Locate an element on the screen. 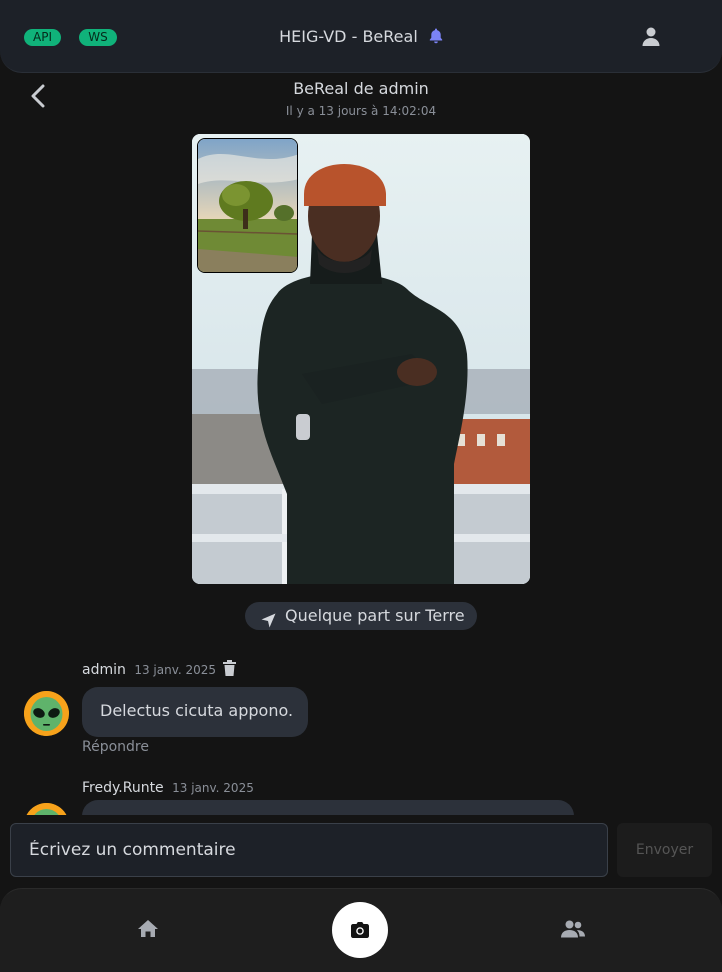 The image size is (722, 972). alien-avatar-icon is located at coordinates (46, 713).